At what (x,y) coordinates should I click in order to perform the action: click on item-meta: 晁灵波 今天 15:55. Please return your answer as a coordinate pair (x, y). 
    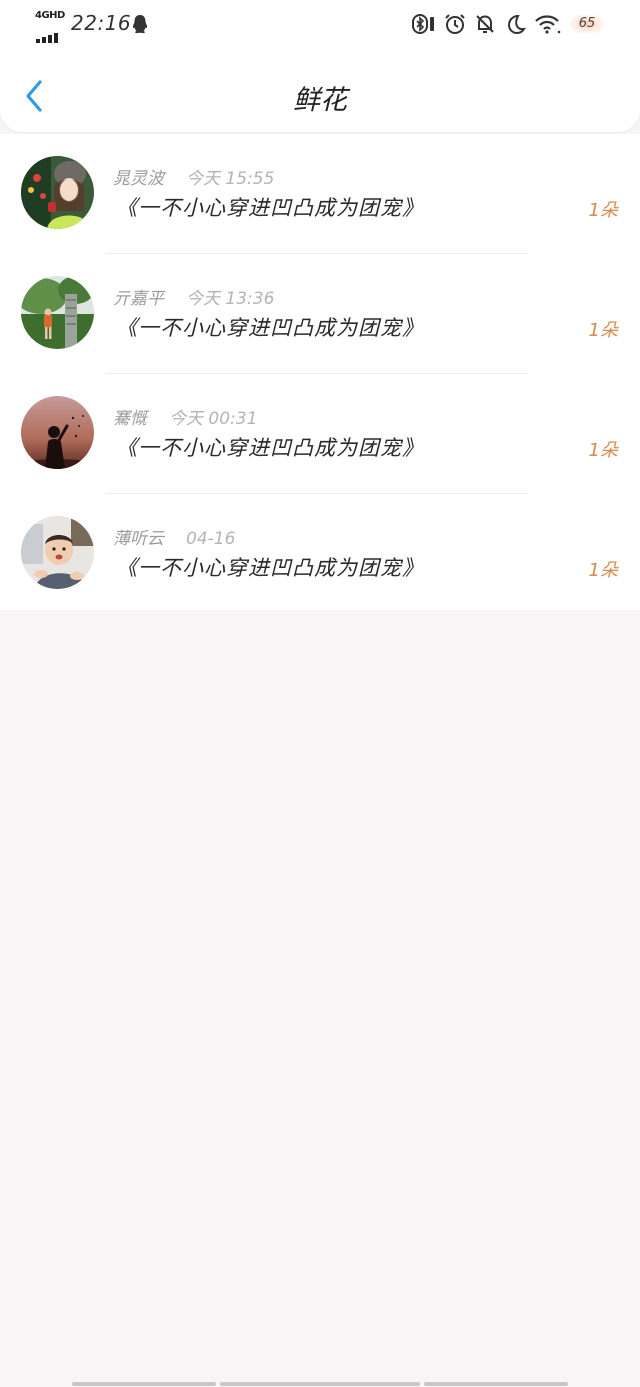
    Looking at the image, I should click on (193, 176).